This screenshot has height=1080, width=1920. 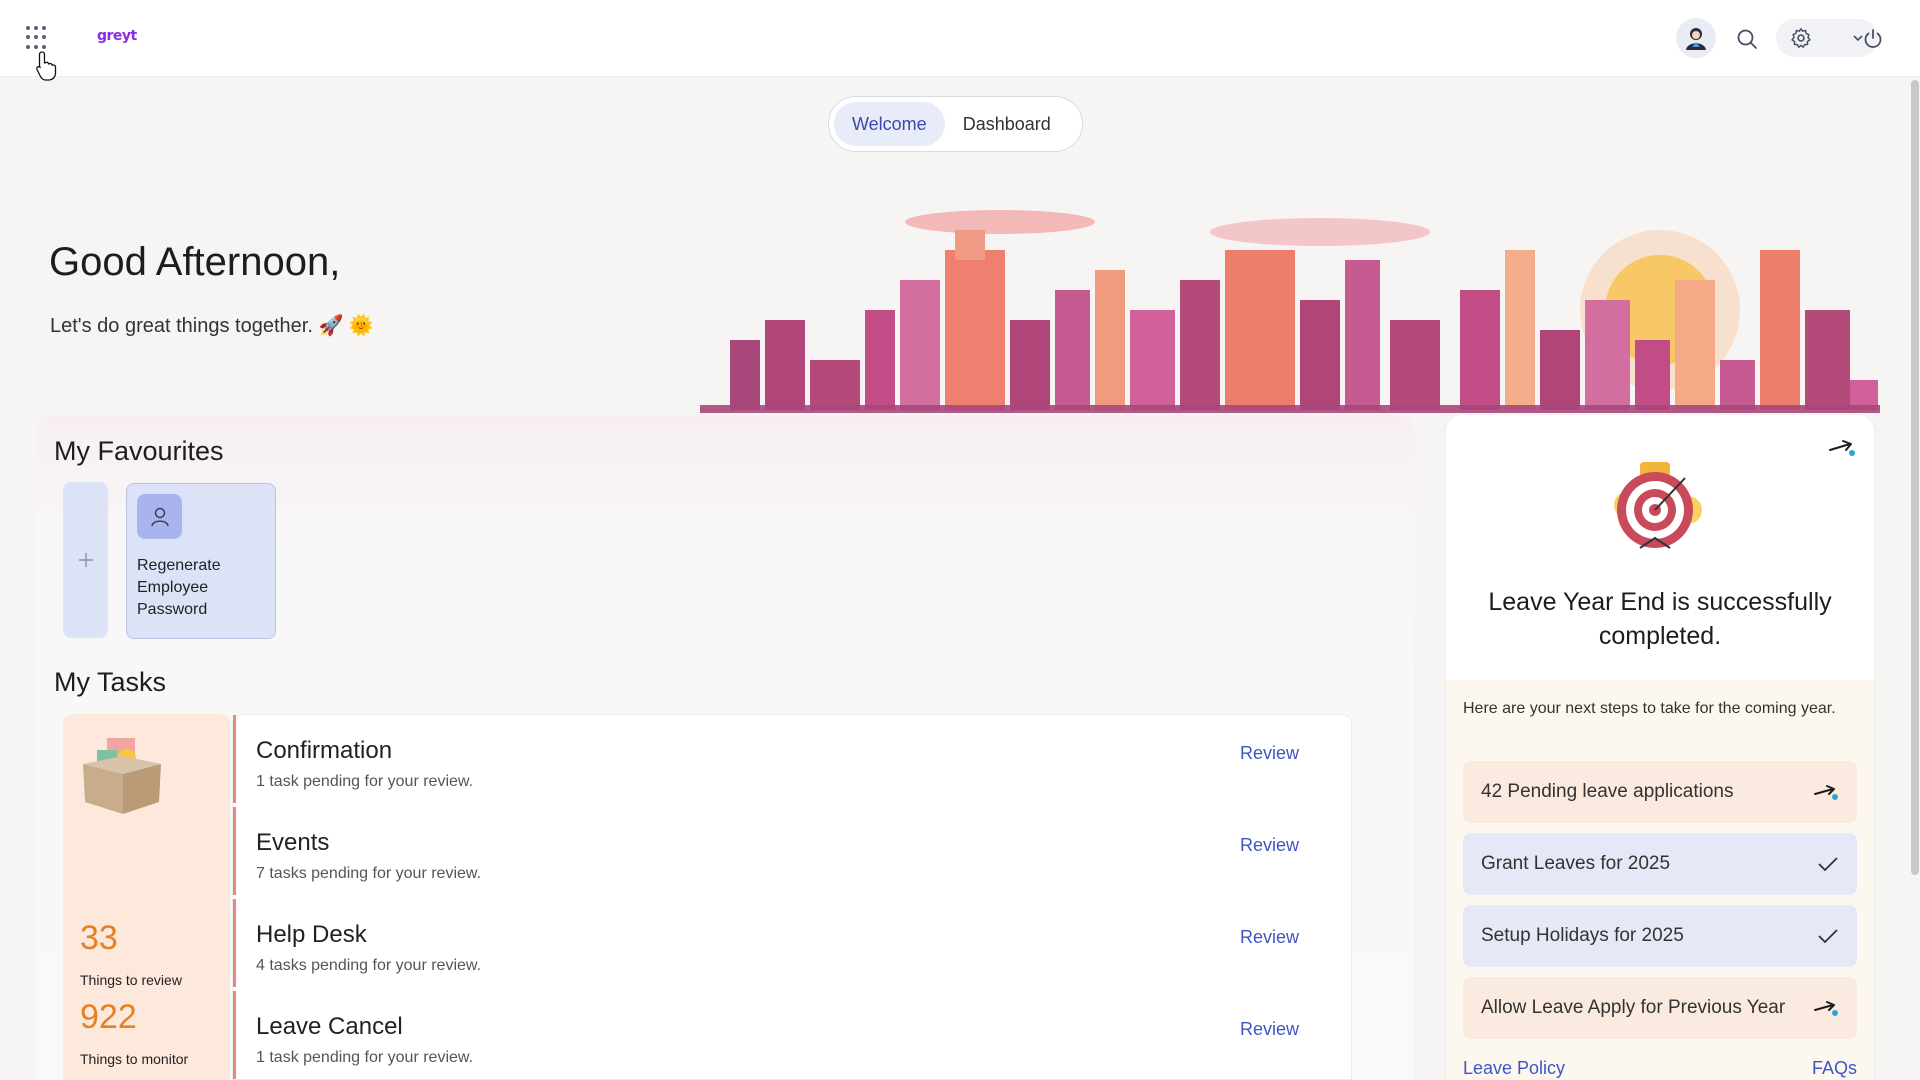 I want to click on task-title: Leave Cancel, so click(x=329, y=1026).